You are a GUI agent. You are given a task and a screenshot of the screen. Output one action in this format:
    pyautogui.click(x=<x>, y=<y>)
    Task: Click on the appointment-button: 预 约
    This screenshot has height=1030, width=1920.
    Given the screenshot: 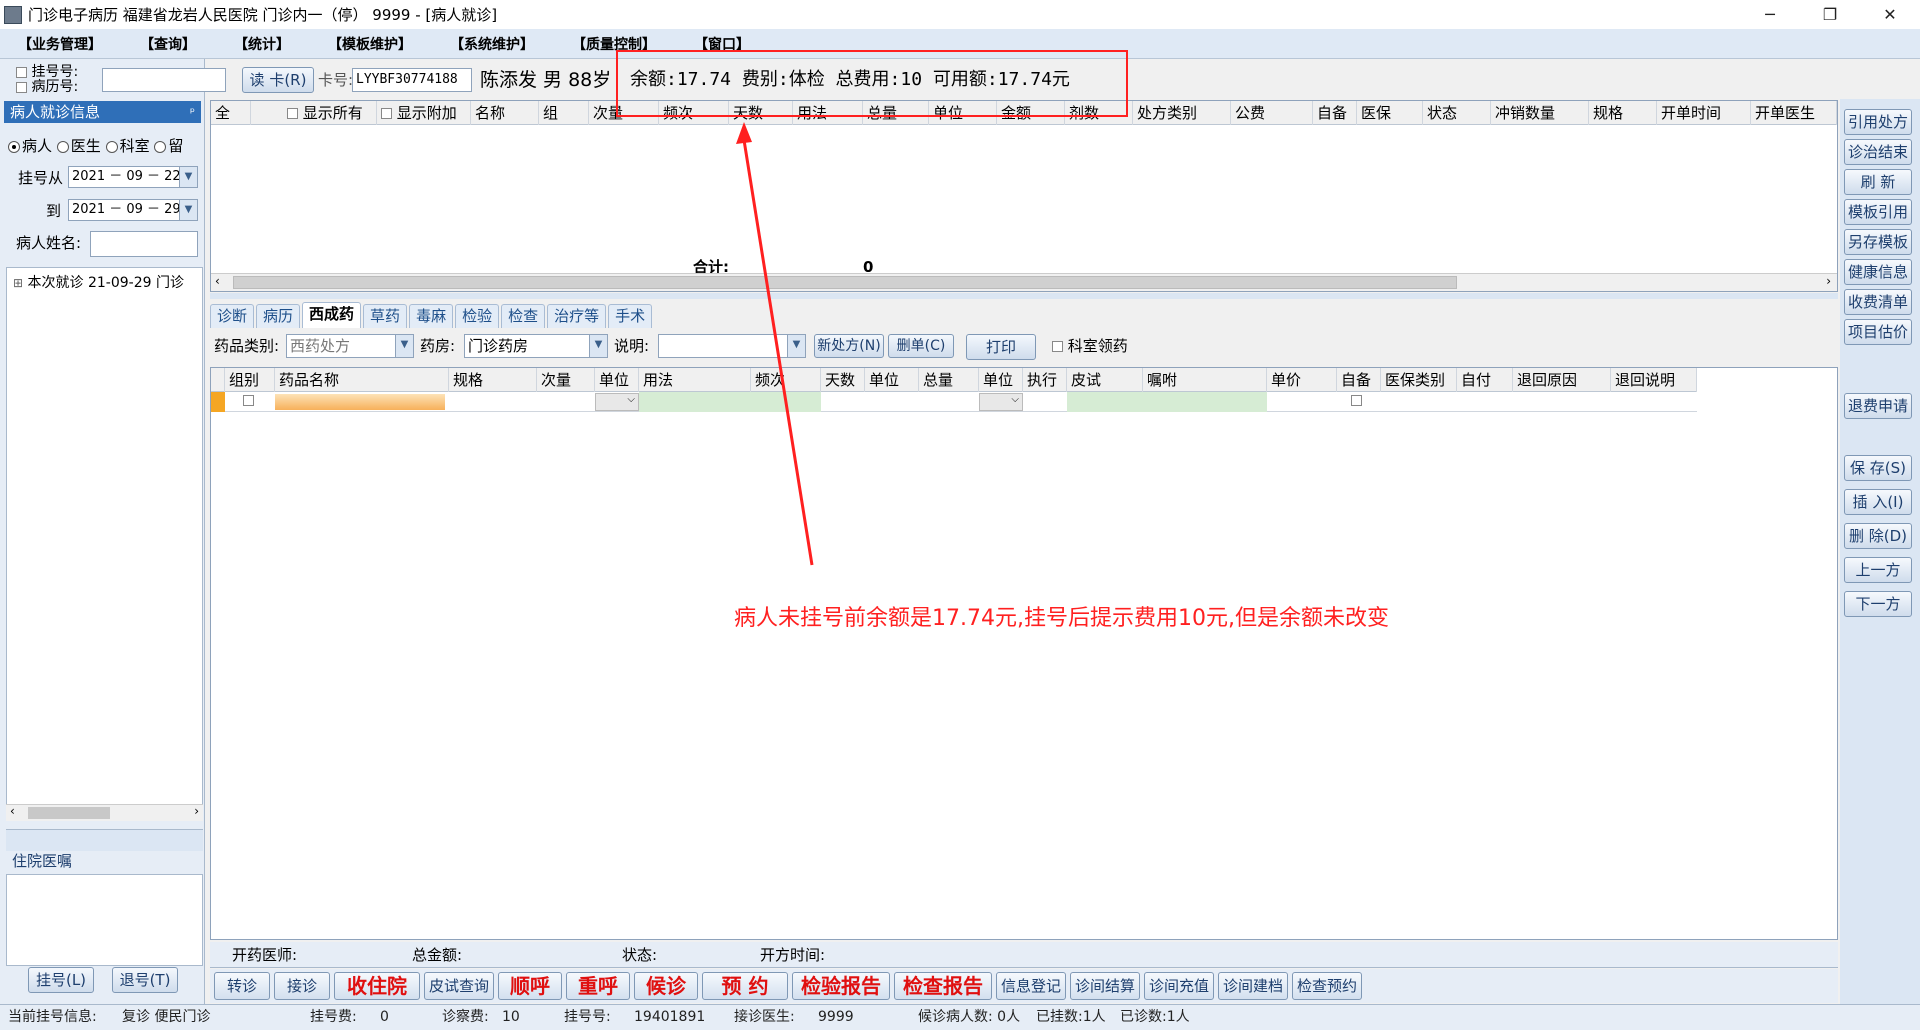 What is the action you would take?
    pyautogui.click(x=745, y=986)
    